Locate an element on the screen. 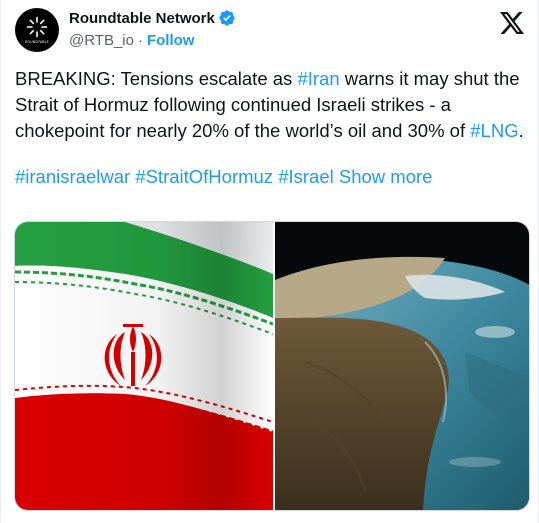  handle-line: @RTB_io · Follow is located at coordinates (131, 40).